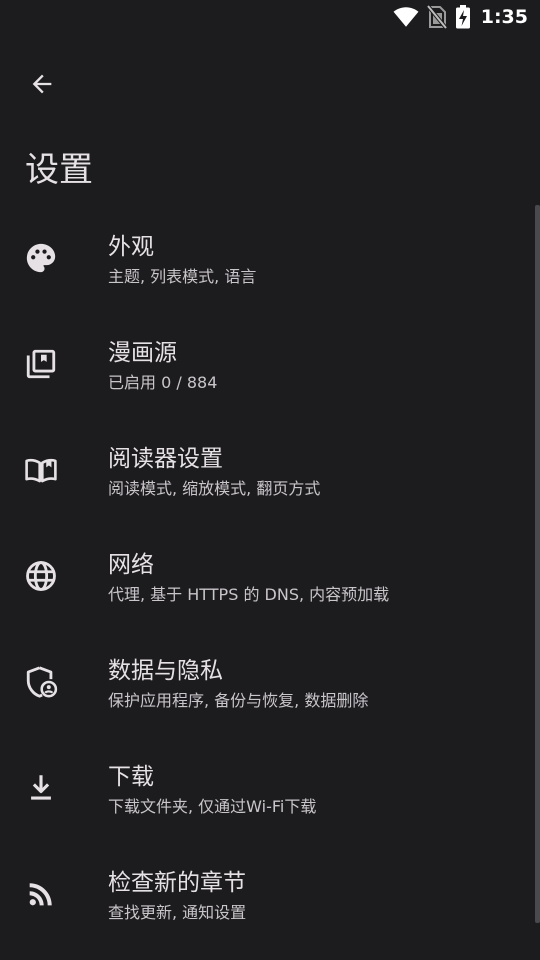  What do you see at coordinates (270, 470) in the screenshot?
I see `settings-item-reader: 阅读器设置 阅读模式, 缩放模式, 翻页方式` at bounding box center [270, 470].